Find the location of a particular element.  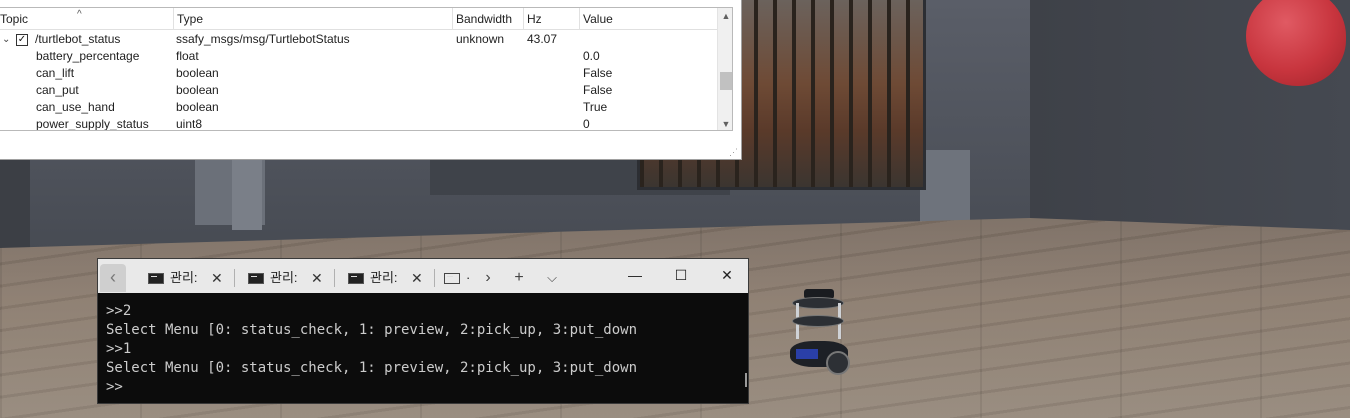

minimize-button: — is located at coordinates (635, 276).